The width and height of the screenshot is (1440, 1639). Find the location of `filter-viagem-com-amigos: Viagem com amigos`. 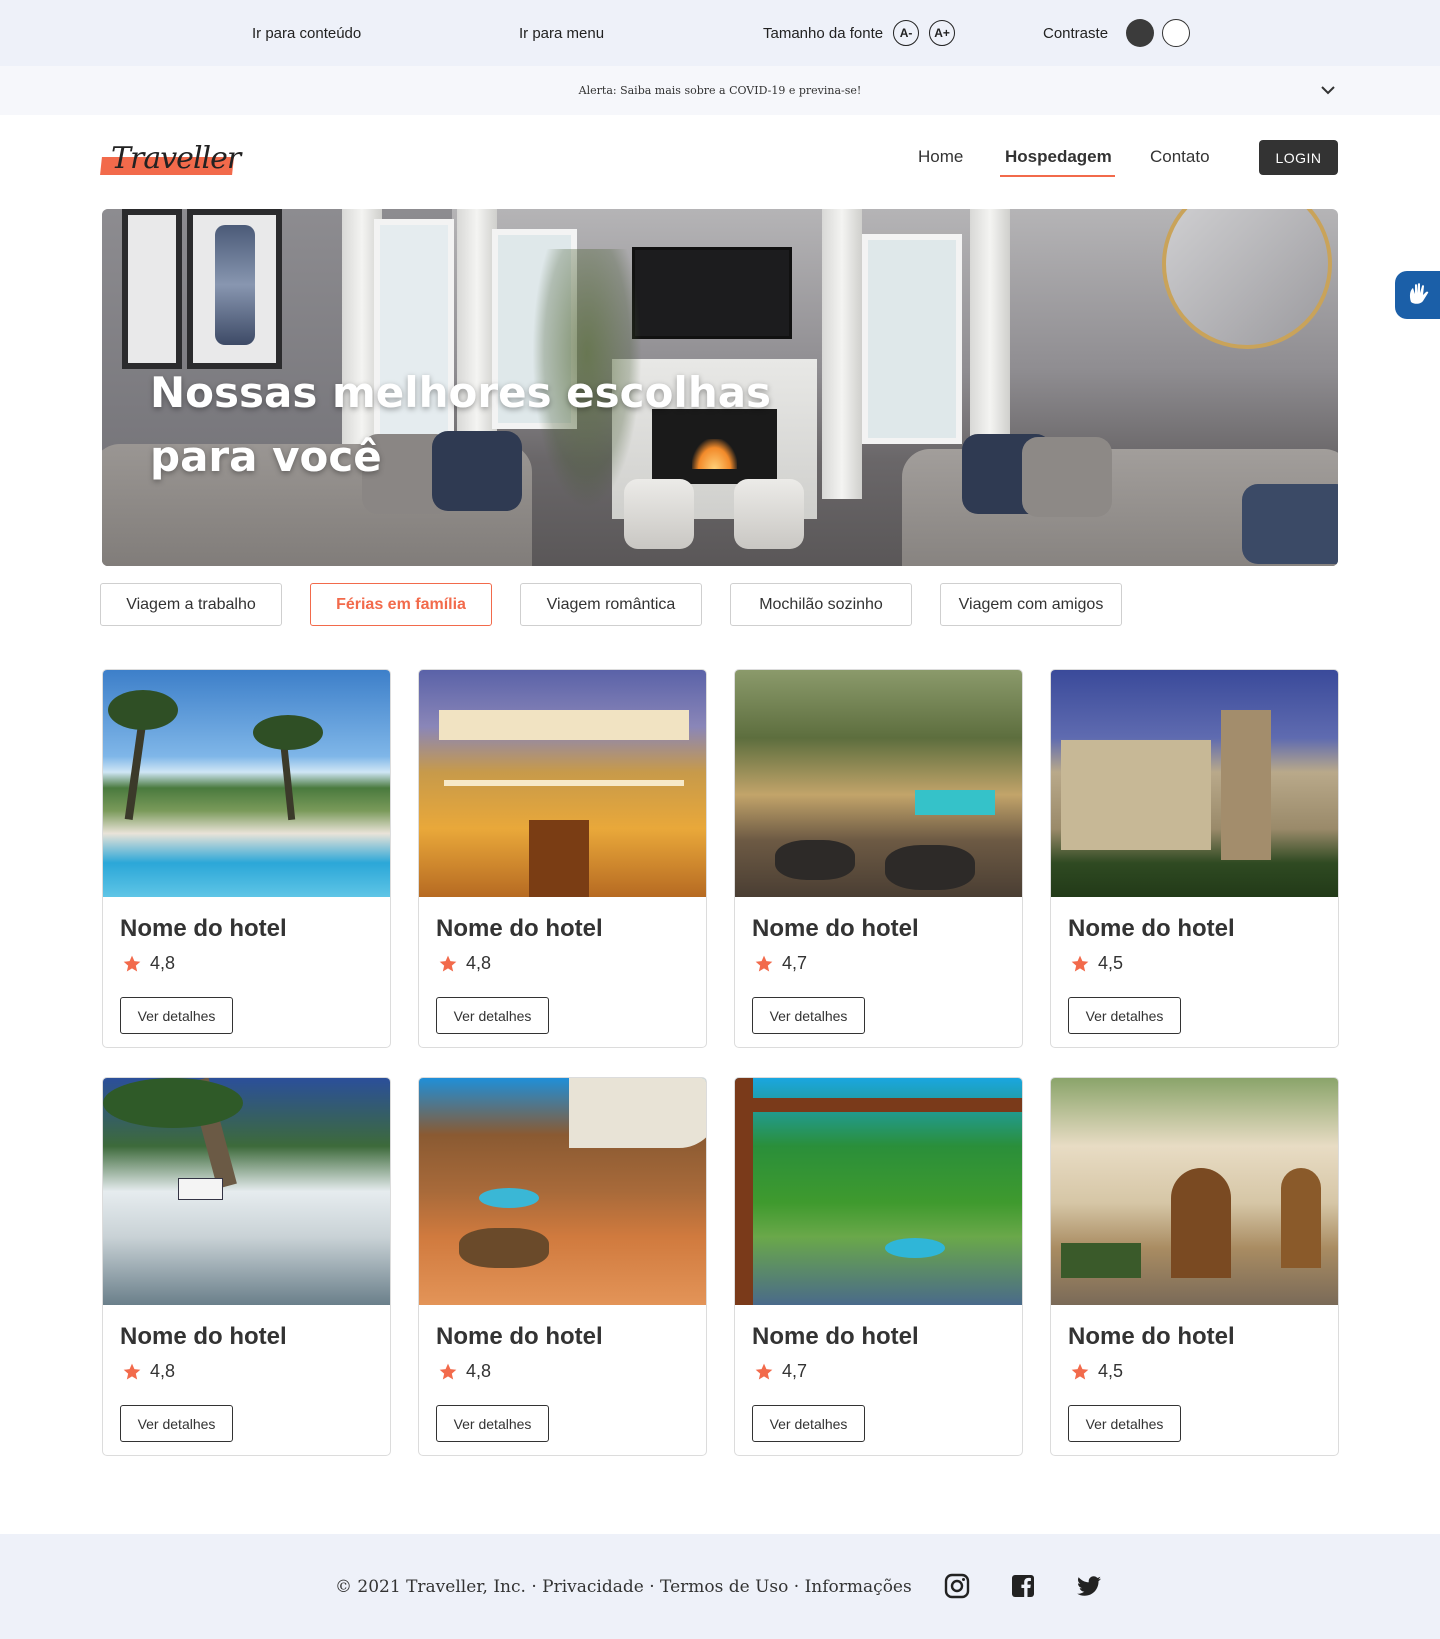

filter-viagem-com-amigos: Viagem com amigos is located at coordinates (1031, 604).